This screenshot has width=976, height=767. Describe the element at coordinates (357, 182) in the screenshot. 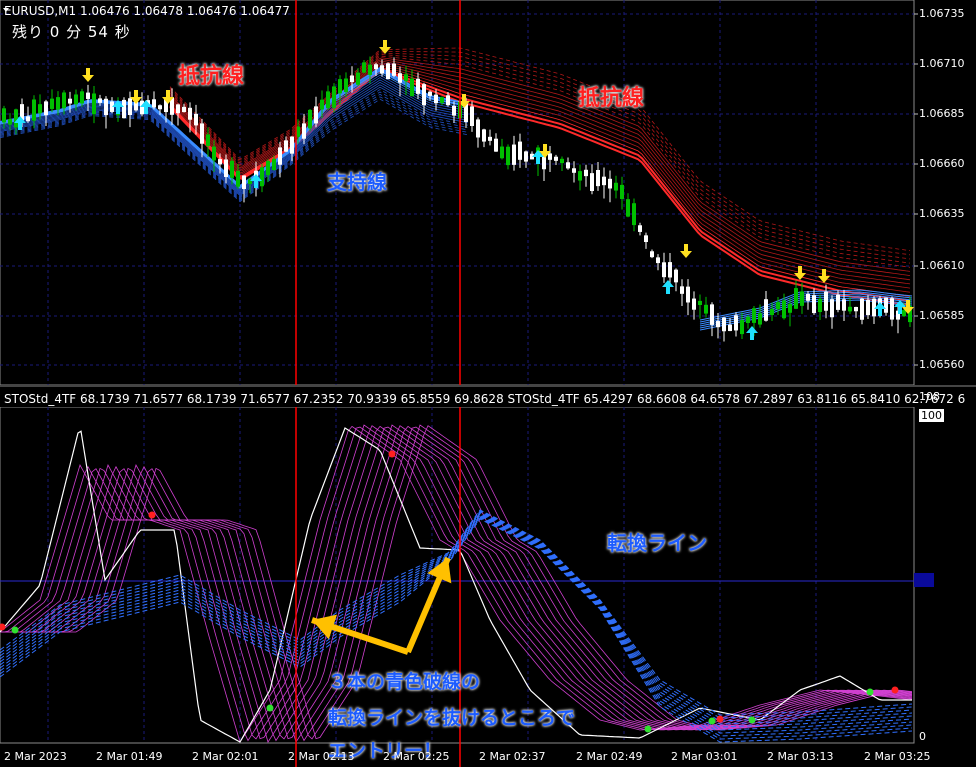

I see `support-label: 支持線` at that location.